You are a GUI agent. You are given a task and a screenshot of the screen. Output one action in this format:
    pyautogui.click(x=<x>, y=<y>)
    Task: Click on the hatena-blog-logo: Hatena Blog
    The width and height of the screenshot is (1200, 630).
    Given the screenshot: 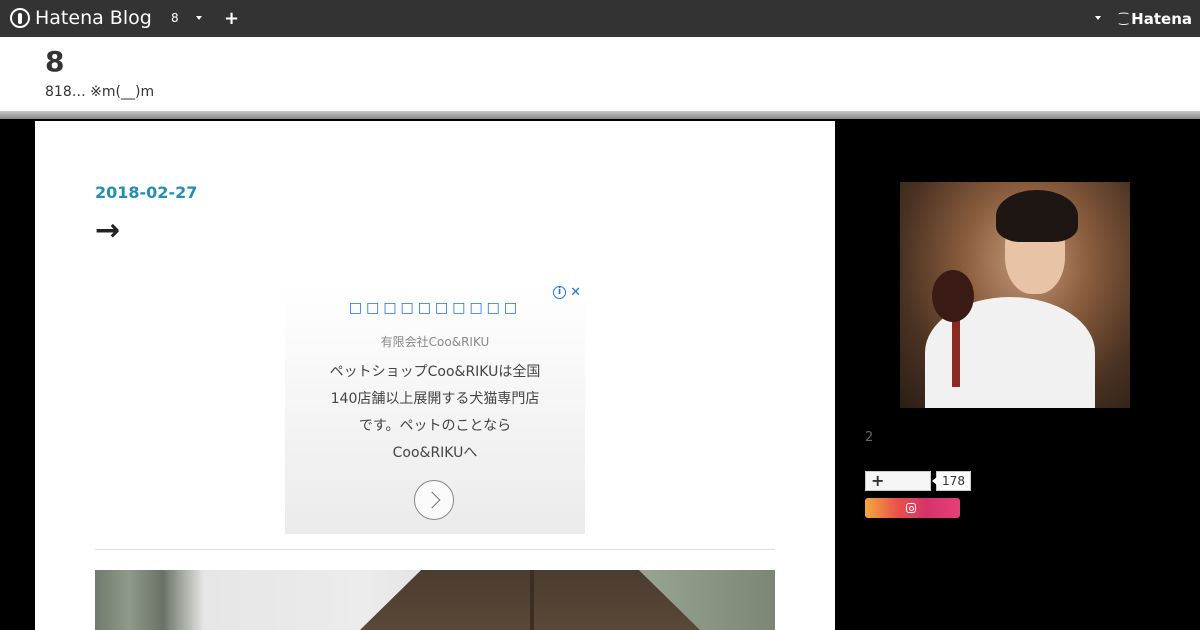 What is the action you would take?
    pyautogui.click(x=81, y=18)
    